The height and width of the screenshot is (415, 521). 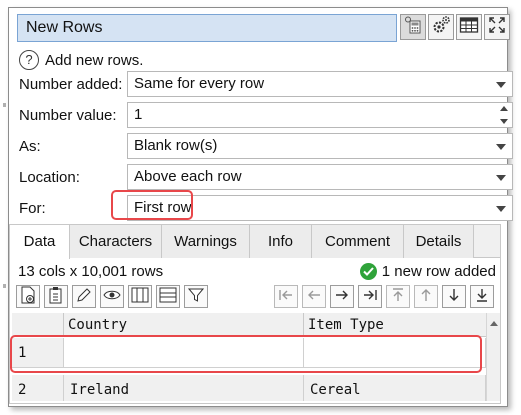 I want to click on columns-button, so click(x=140, y=296).